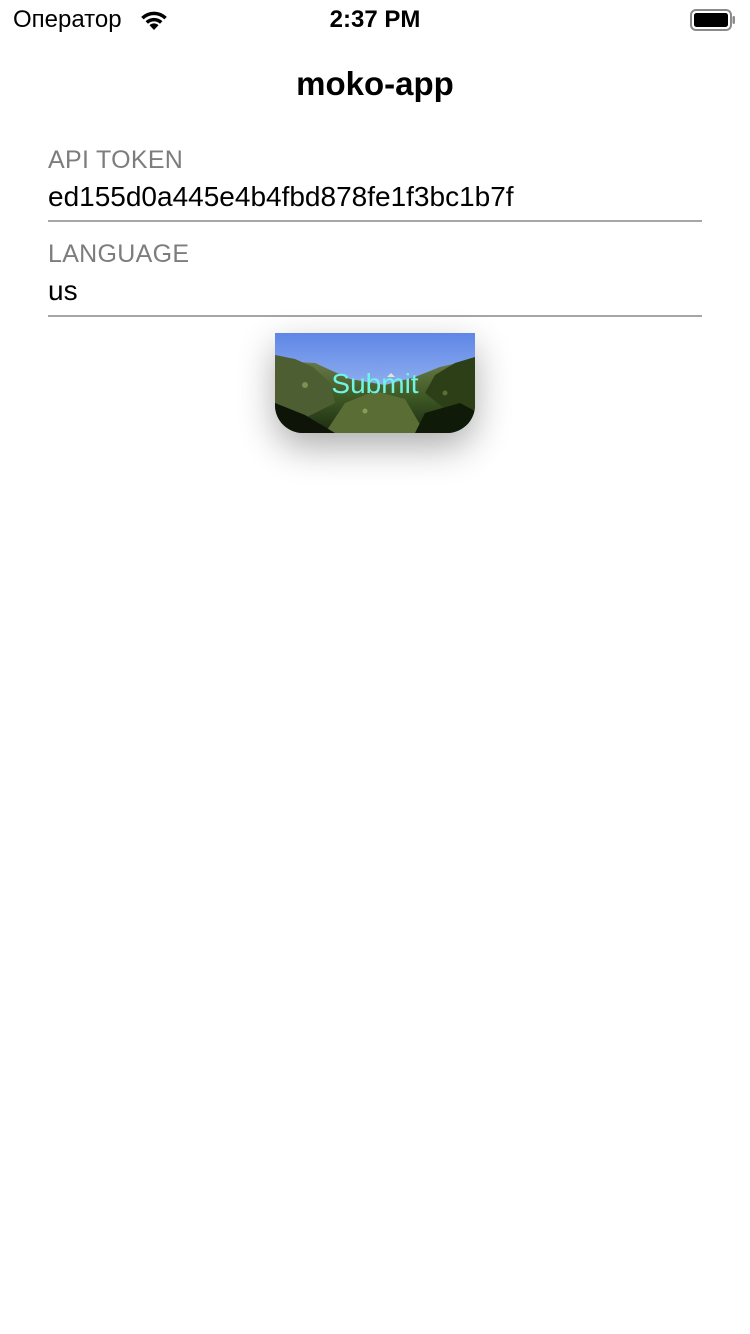 Image resolution: width=750 pixels, height=1334 pixels. What do you see at coordinates (712, 20) in the screenshot?
I see `battery-icon` at bounding box center [712, 20].